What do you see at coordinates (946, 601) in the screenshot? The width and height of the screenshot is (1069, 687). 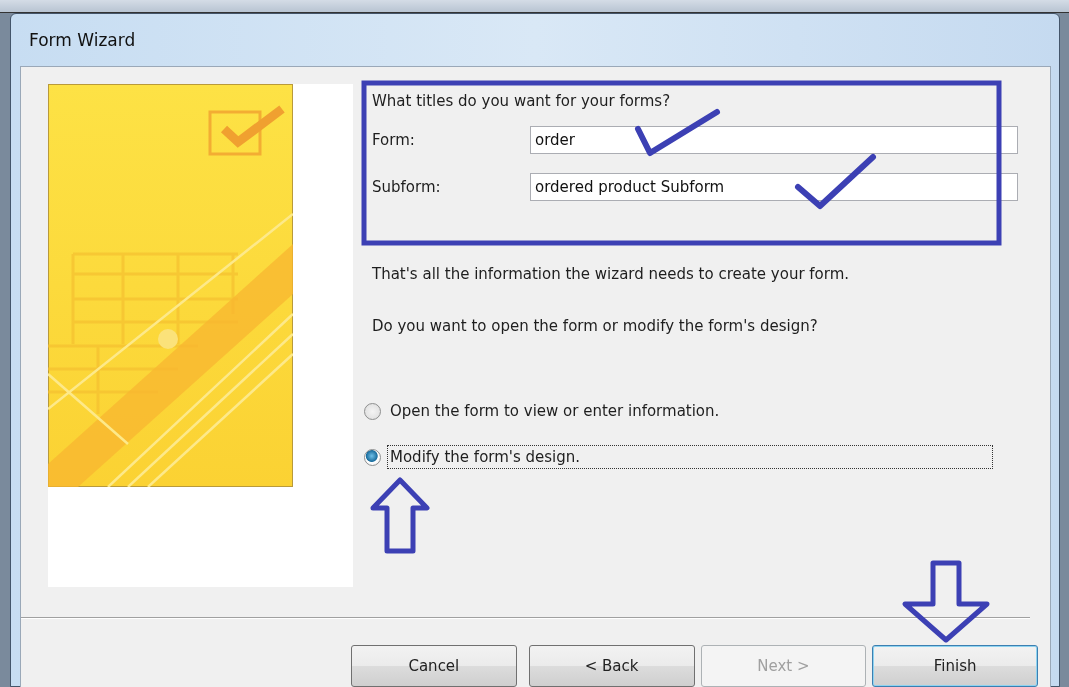 I see `down-arrow-icon` at bounding box center [946, 601].